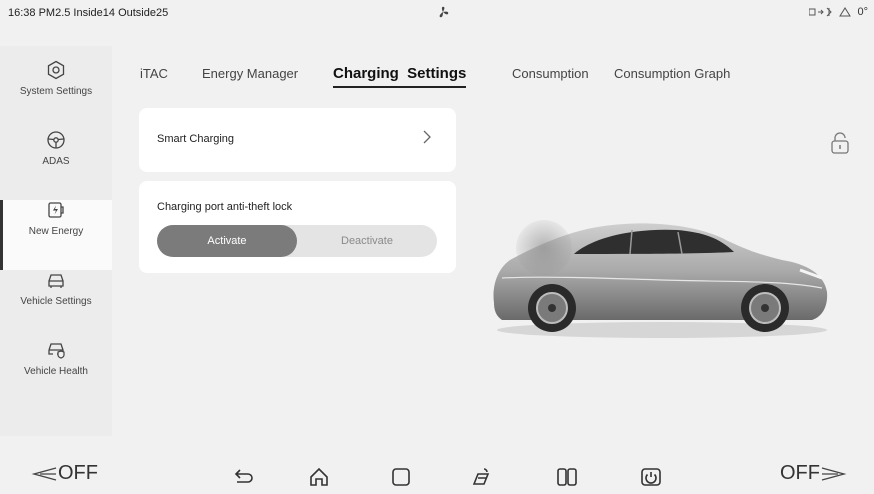 Image resolution: width=874 pixels, height=494 pixels. I want to click on back-icon, so click(243, 477).